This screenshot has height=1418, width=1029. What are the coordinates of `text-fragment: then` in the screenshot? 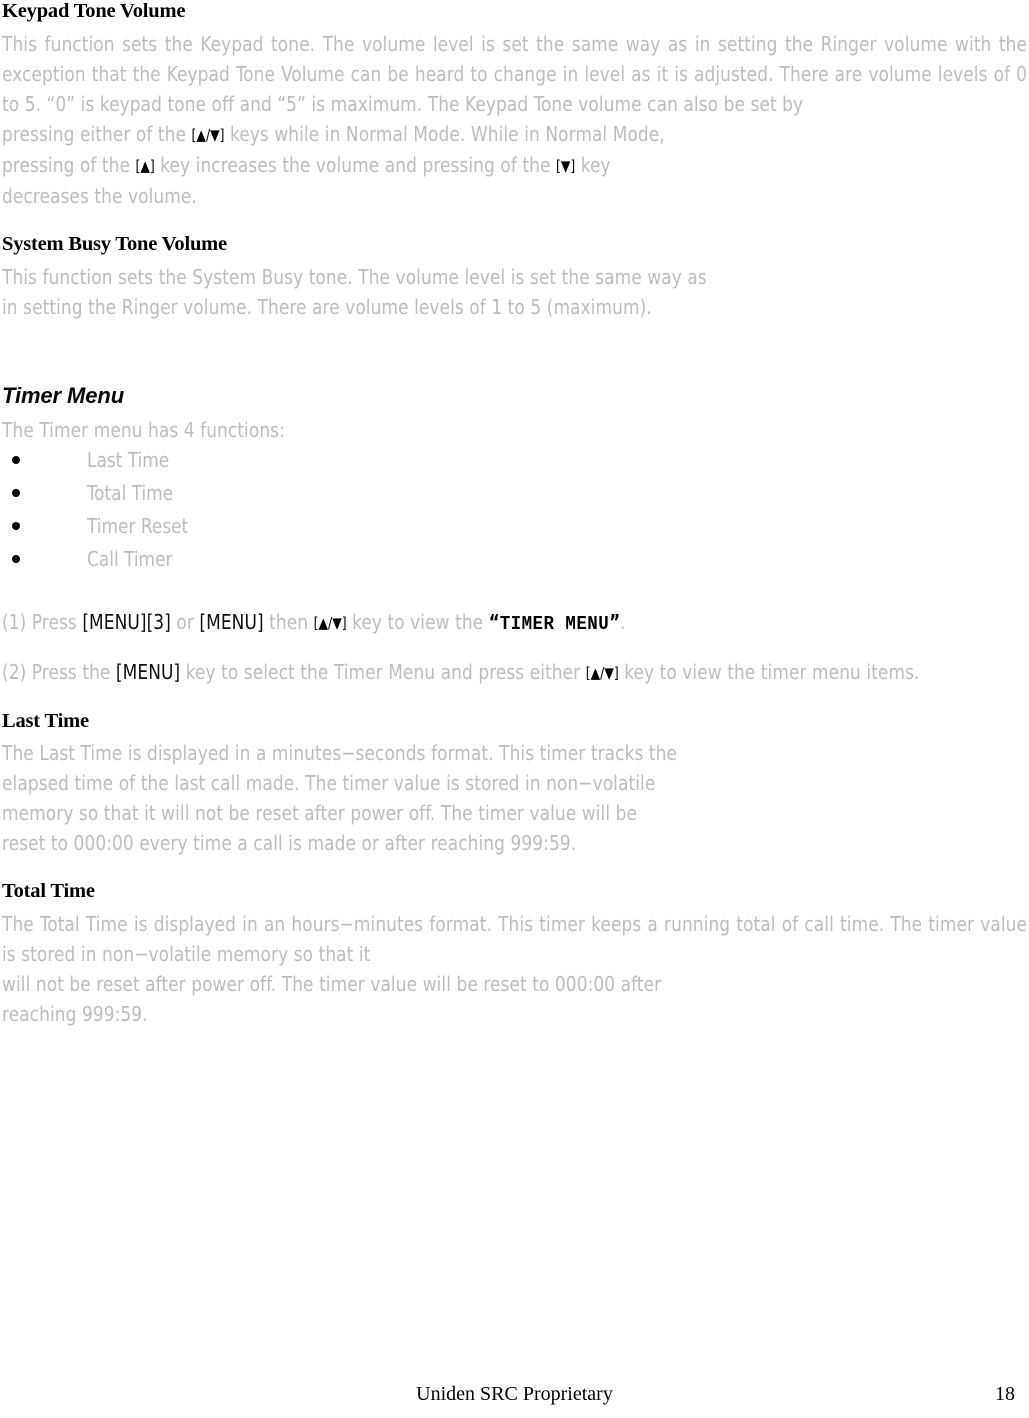 It's located at (288, 621).